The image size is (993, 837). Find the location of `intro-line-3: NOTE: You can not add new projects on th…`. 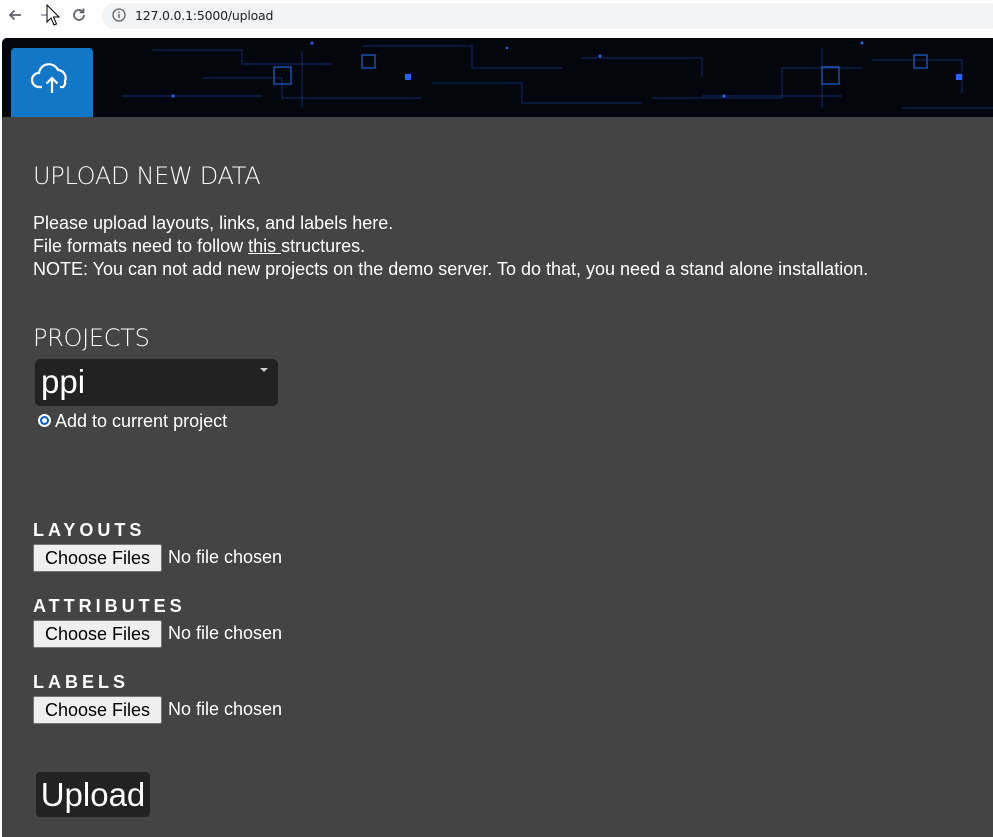

intro-line-3: NOTE: You can not add new projects on th… is located at coordinates (451, 269).